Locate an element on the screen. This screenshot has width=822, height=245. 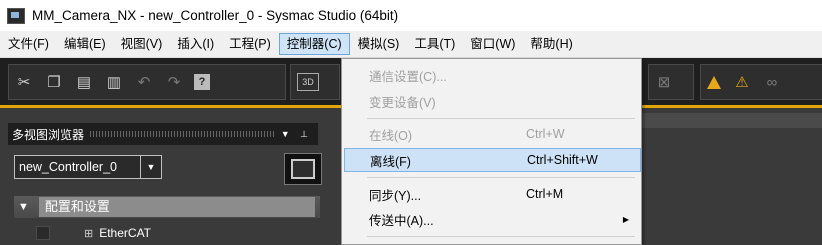
link-icon: ∞ is located at coordinates (772, 82).